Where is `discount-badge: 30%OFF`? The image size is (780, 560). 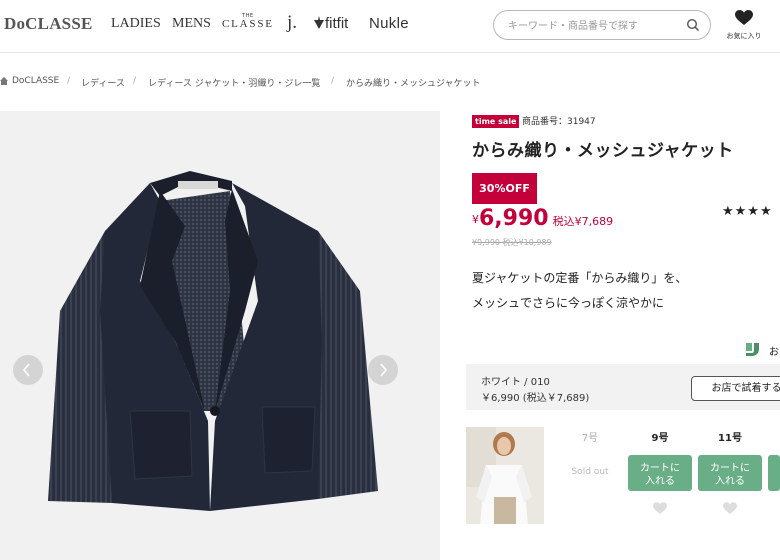 discount-badge: 30%OFF is located at coordinates (504, 188).